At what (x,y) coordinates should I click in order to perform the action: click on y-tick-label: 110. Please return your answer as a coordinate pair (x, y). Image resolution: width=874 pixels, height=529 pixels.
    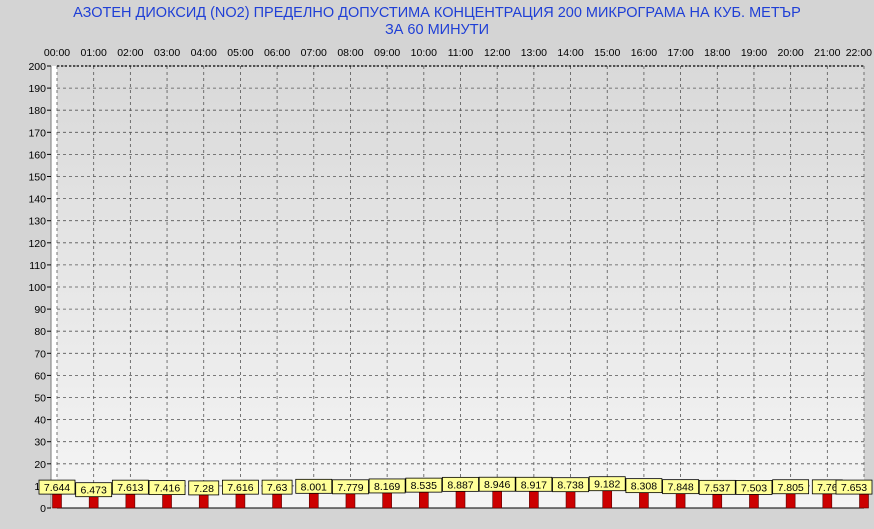
    Looking at the image, I should click on (37, 266).